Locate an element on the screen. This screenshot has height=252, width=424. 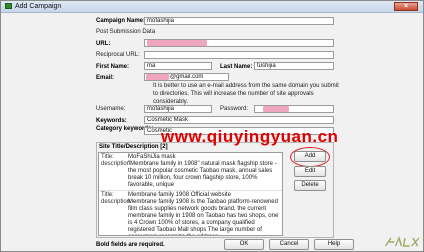
add-button-highlight-circle is located at coordinates (310, 157).